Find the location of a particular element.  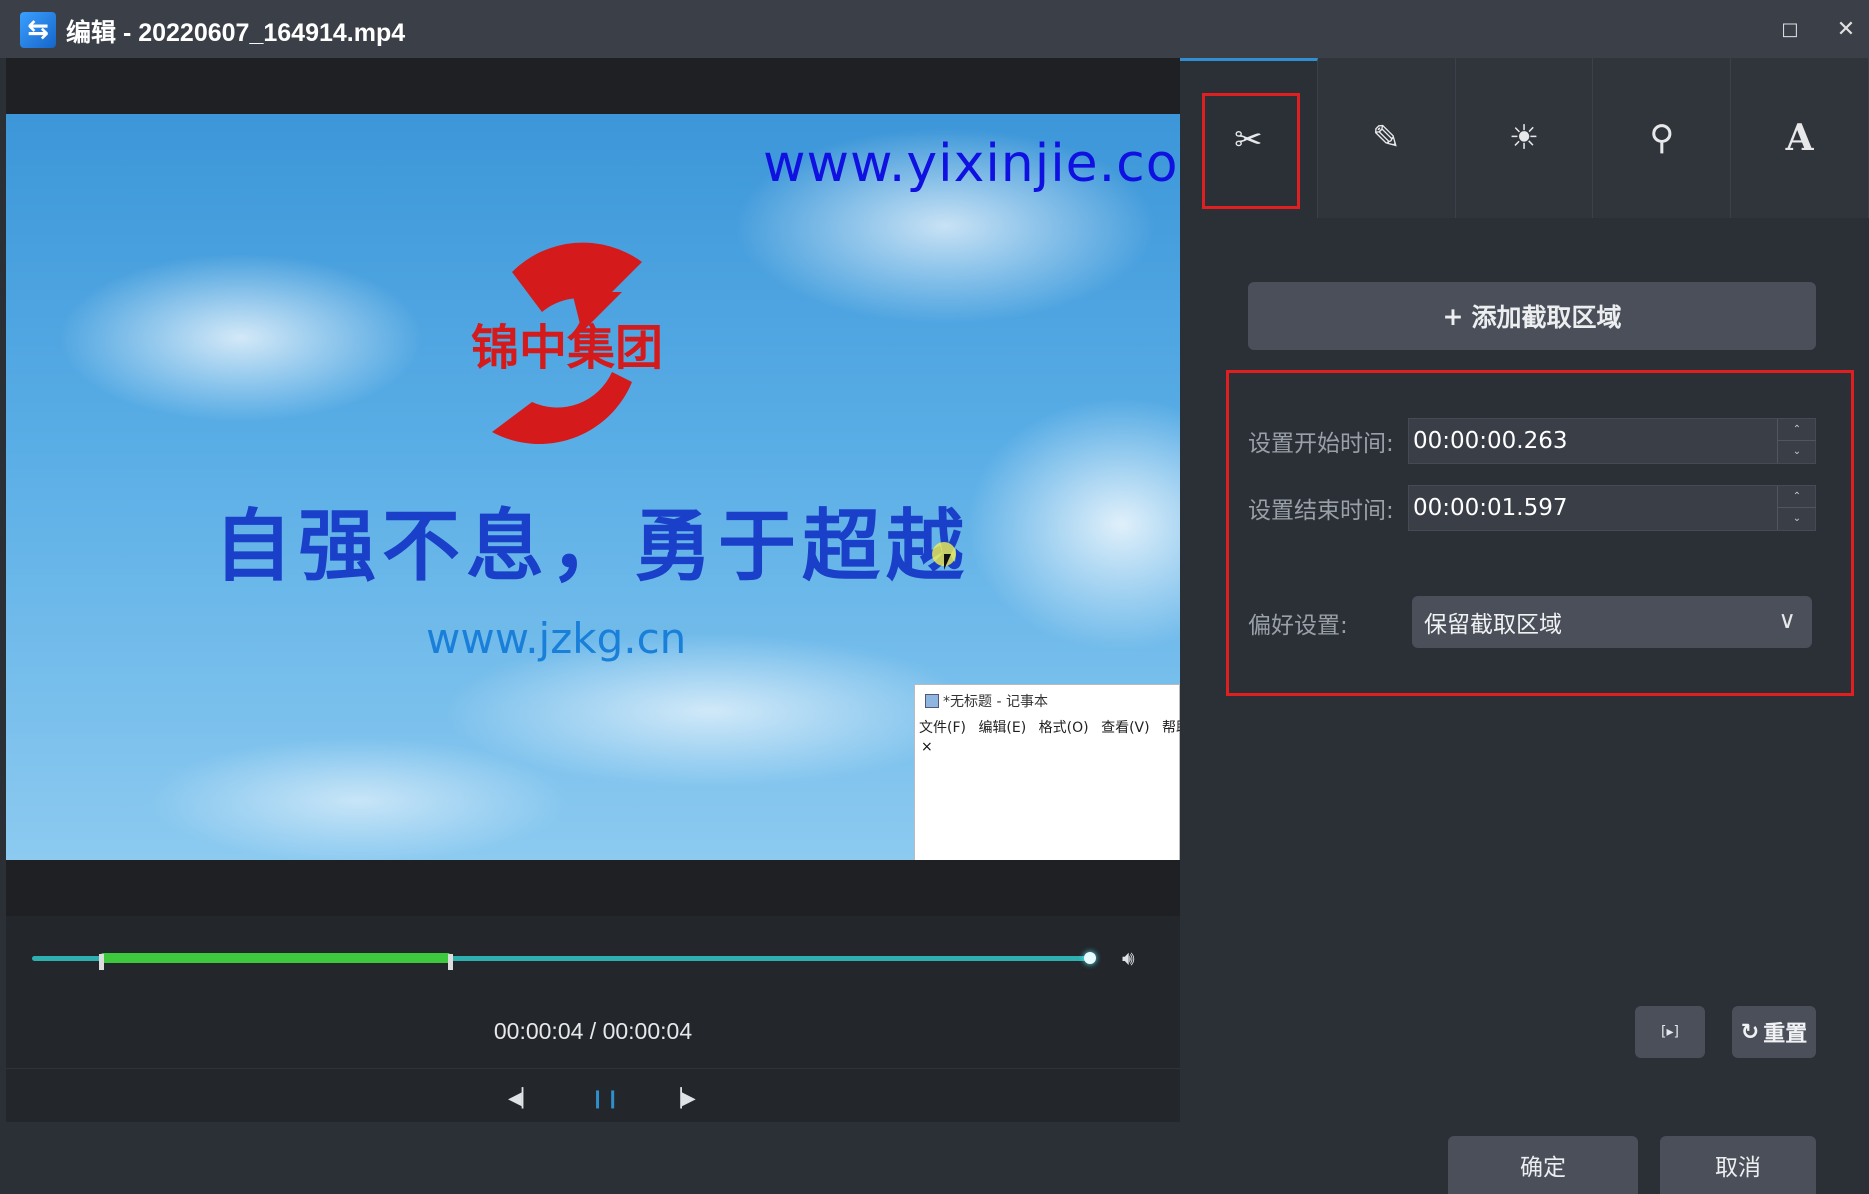

maximize-icon: □ is located at coordinates (1790, 30).